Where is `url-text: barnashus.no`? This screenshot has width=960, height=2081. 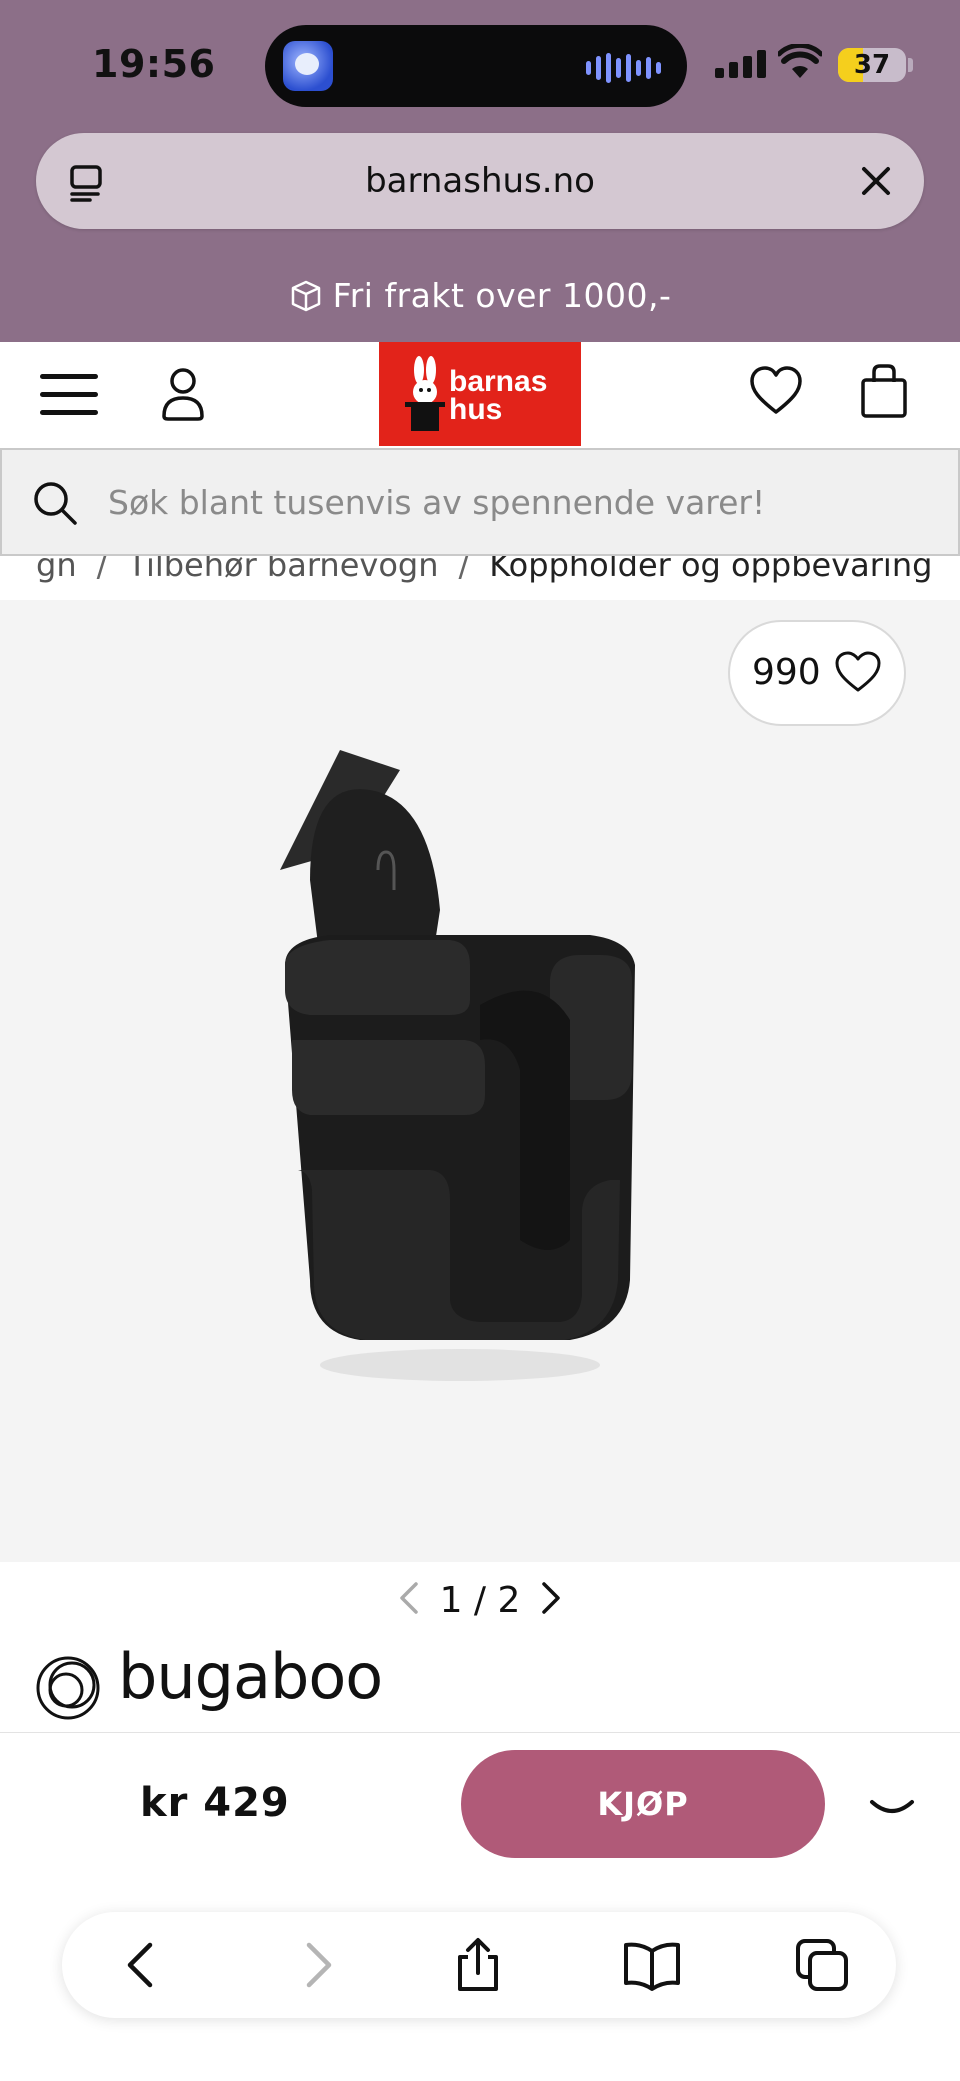
url-text: barnashus.no is located at coordinates (480, 181).